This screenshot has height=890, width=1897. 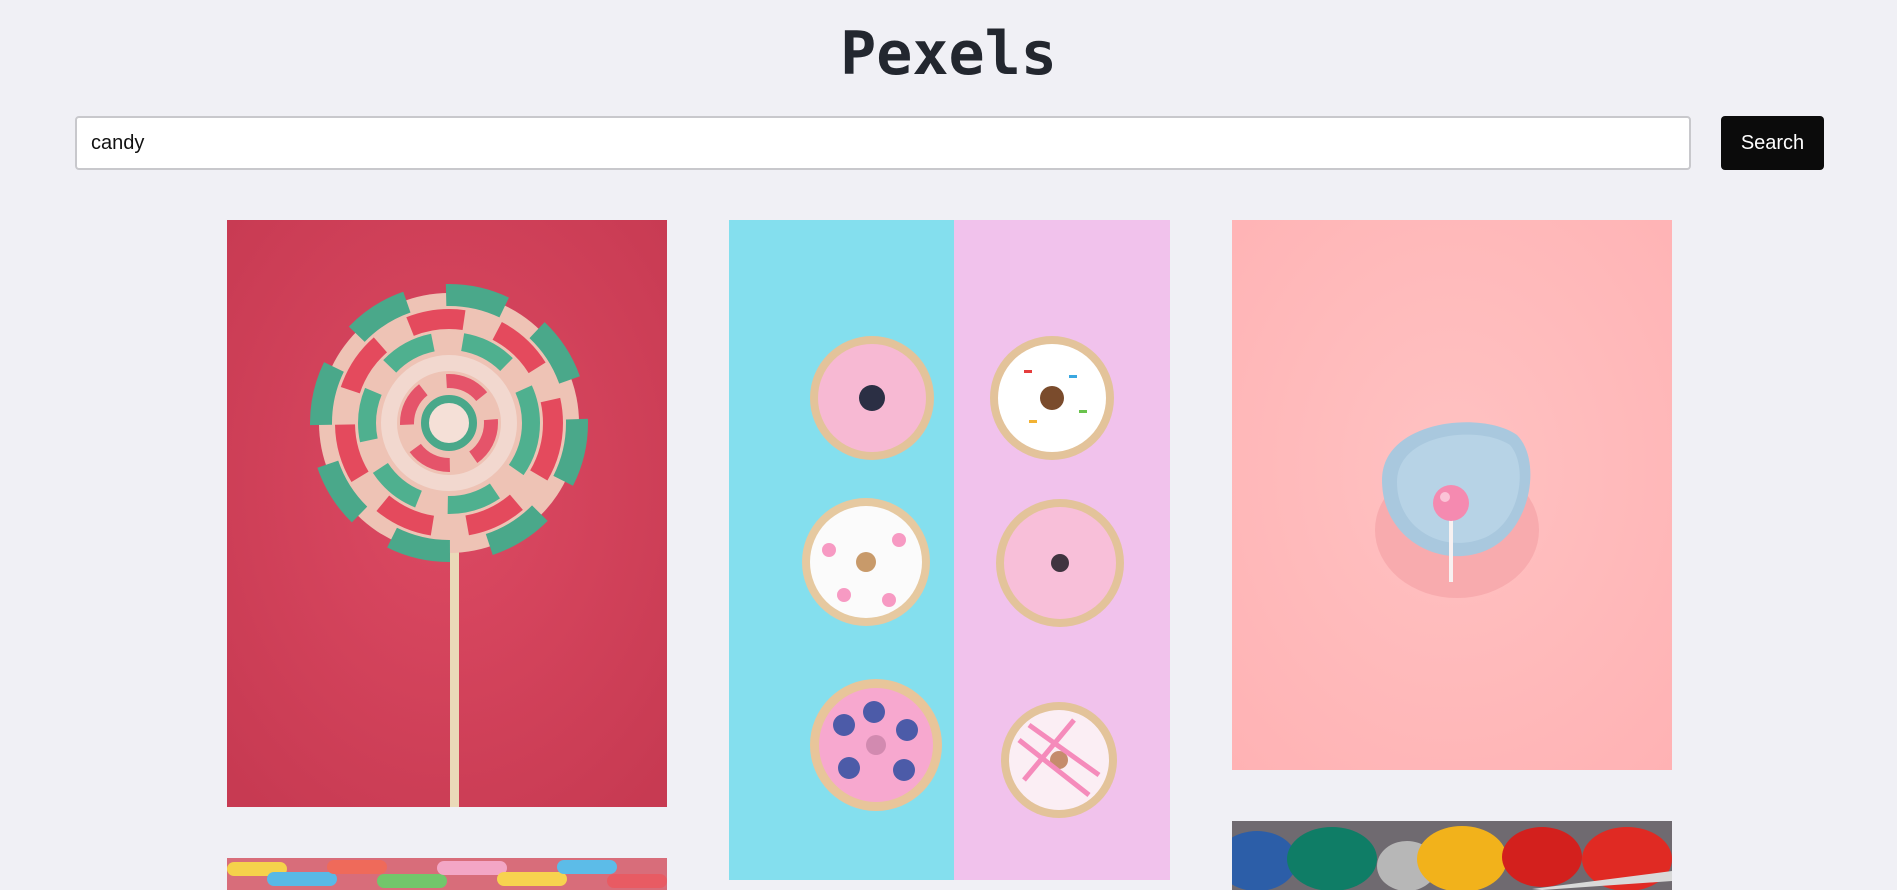 I want to click on page-title: Pexels, so click(x=948, y=54).